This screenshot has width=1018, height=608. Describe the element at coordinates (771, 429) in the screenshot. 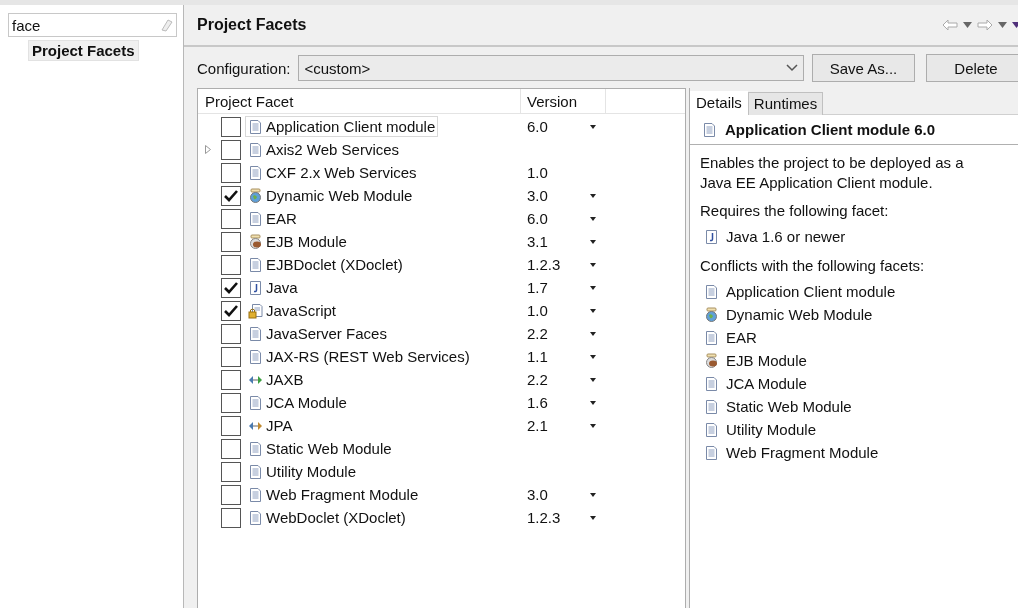

I see `facet-name: Utility Module` at that location.